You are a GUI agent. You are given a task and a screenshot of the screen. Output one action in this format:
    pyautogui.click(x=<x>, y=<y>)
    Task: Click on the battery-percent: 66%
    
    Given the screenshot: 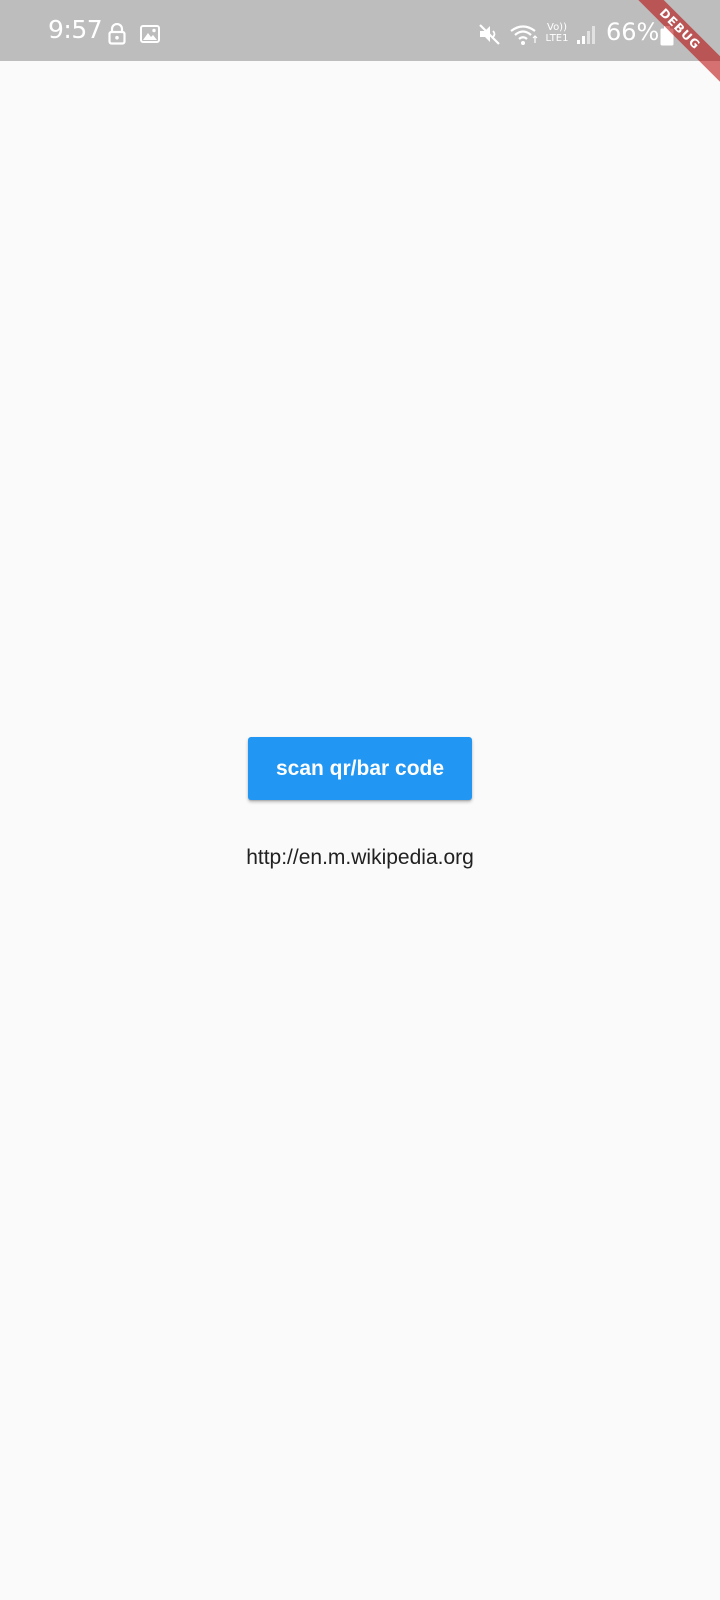 What is the action you would take?
    pyautogui.click(x=633, y=32)
    